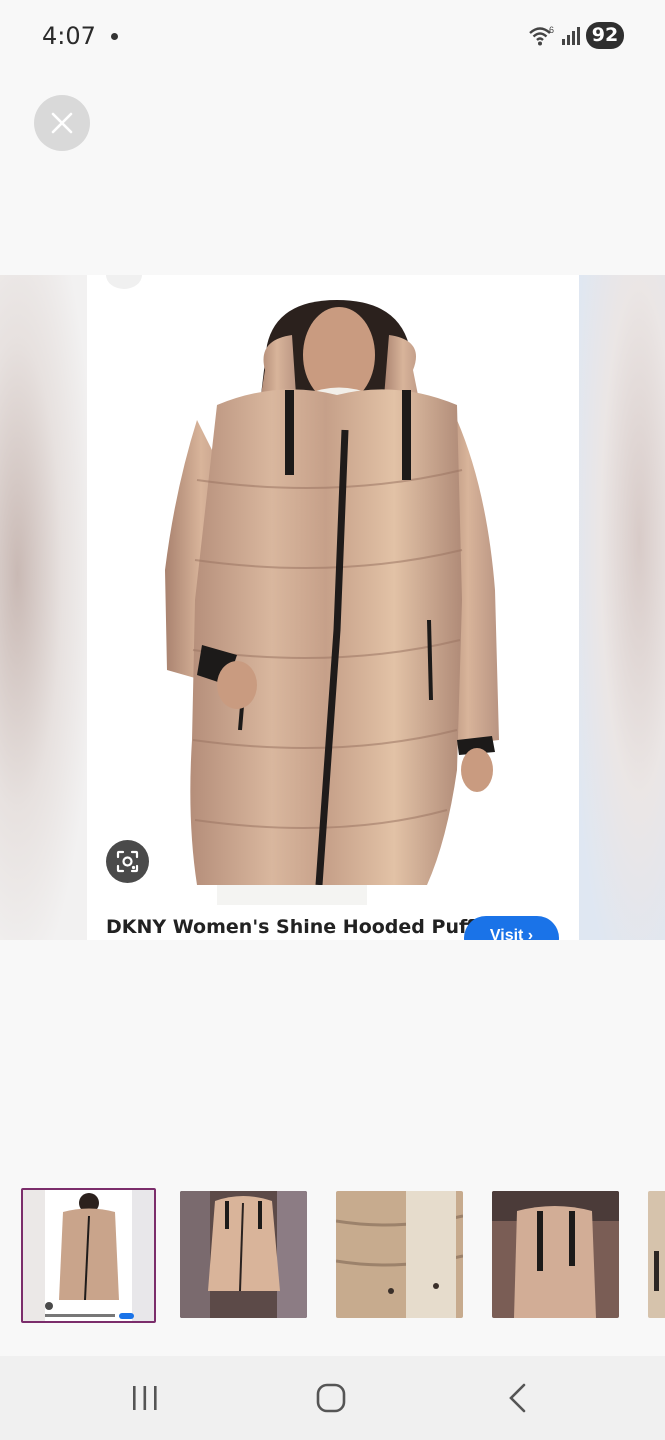 The height and width of the screenshot is (1440, 665). What do you see at coordinates (622, 607) in the screenshot?
I see `blurred-background-right` at bounding box center [622, 607].